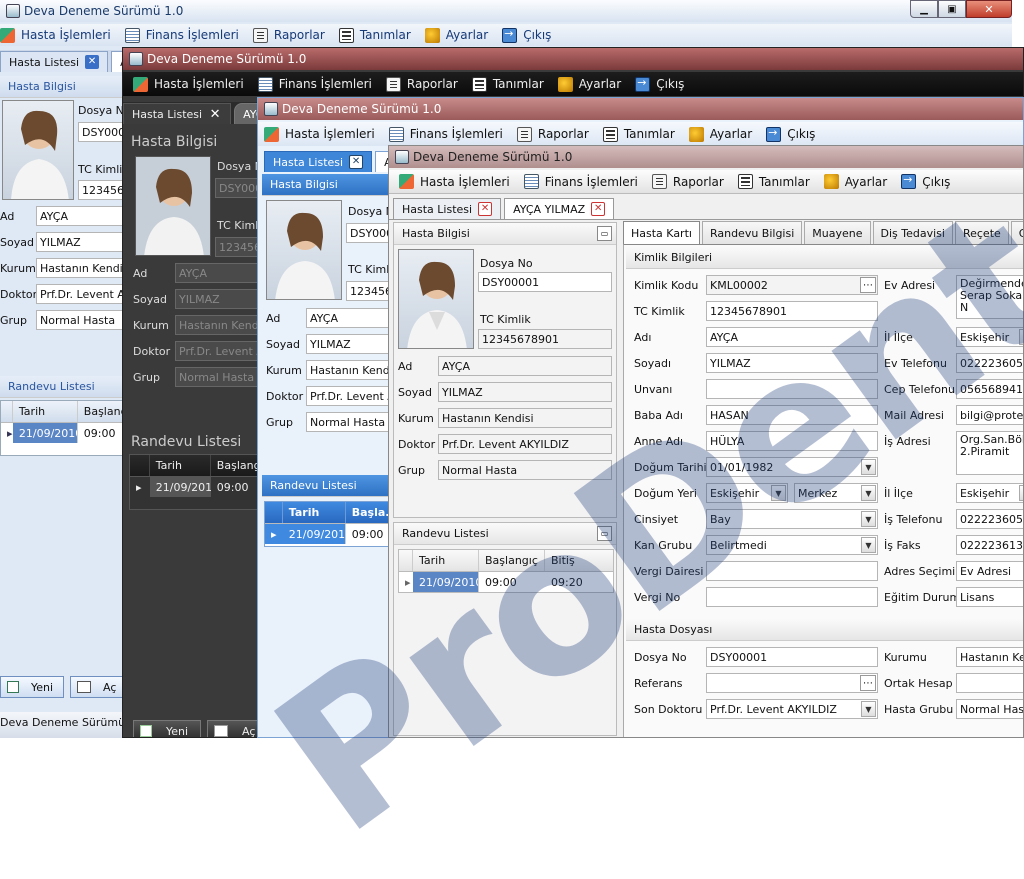 This screenshot has width=1024, height=879. What do you see at coordinates (989, 9) in the screenshot?
I see `close-button: ✕` at bounding box center [989, 9].